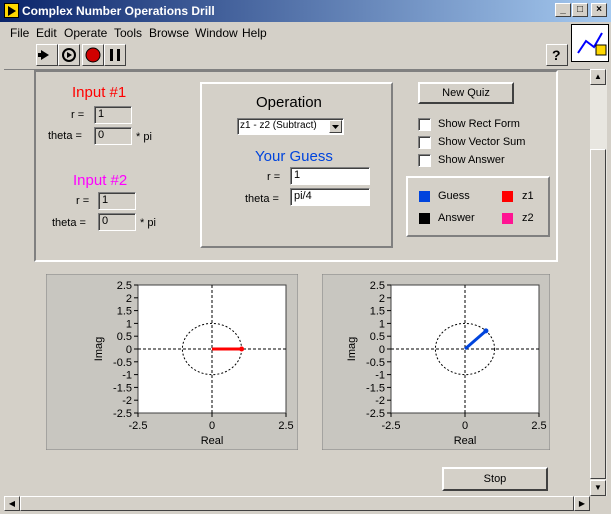  Describe the element at coordinates (598, 314) in the screenshot. I see `vertical-scroll-thumb` at that location.